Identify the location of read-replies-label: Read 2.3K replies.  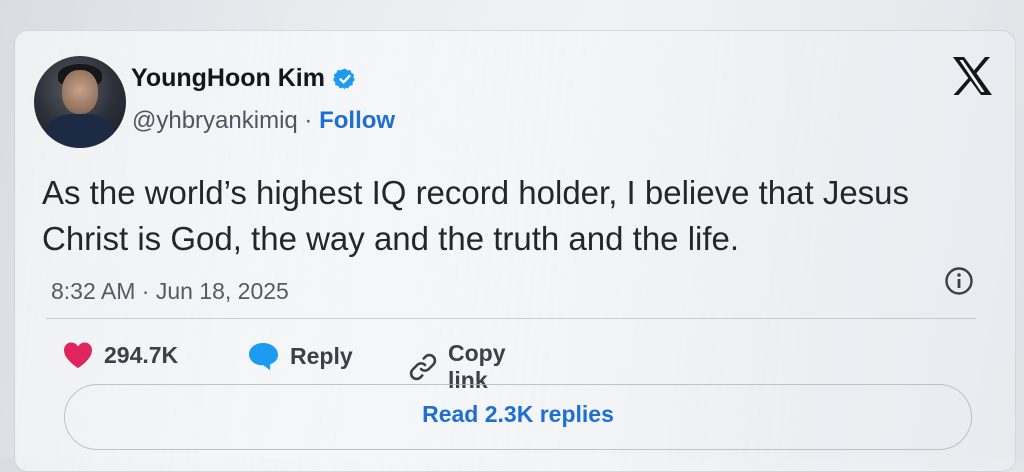
(518, 413).